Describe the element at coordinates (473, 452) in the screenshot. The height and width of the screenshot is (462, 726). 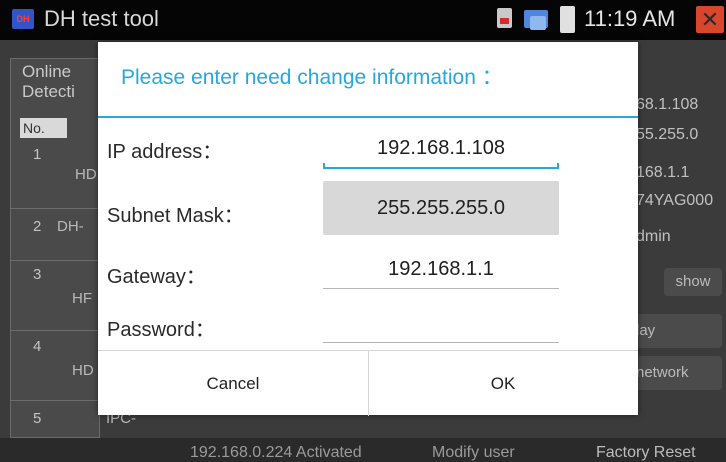
I see `modify-user-button: Modify user` at that location.